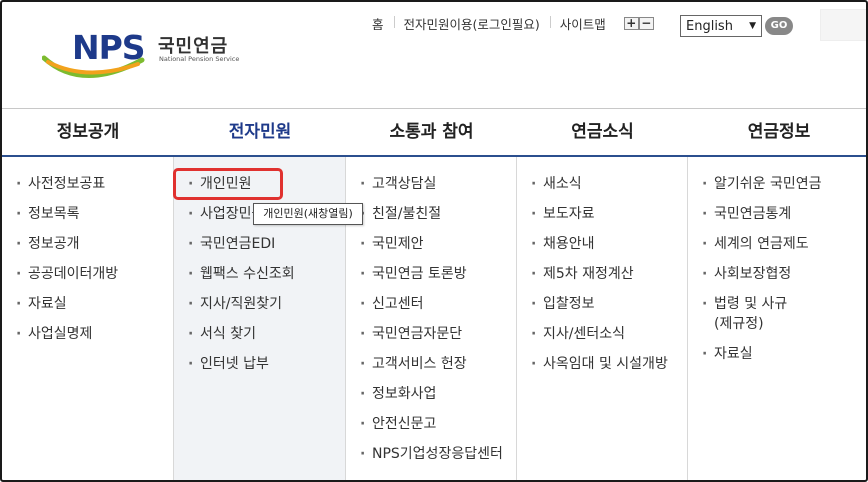 The width and height of the screenshot is (868, 482). Describe the element at coordinates (431, 399) in the screenshot. I see `menu-item: 정보화사업` at that location.